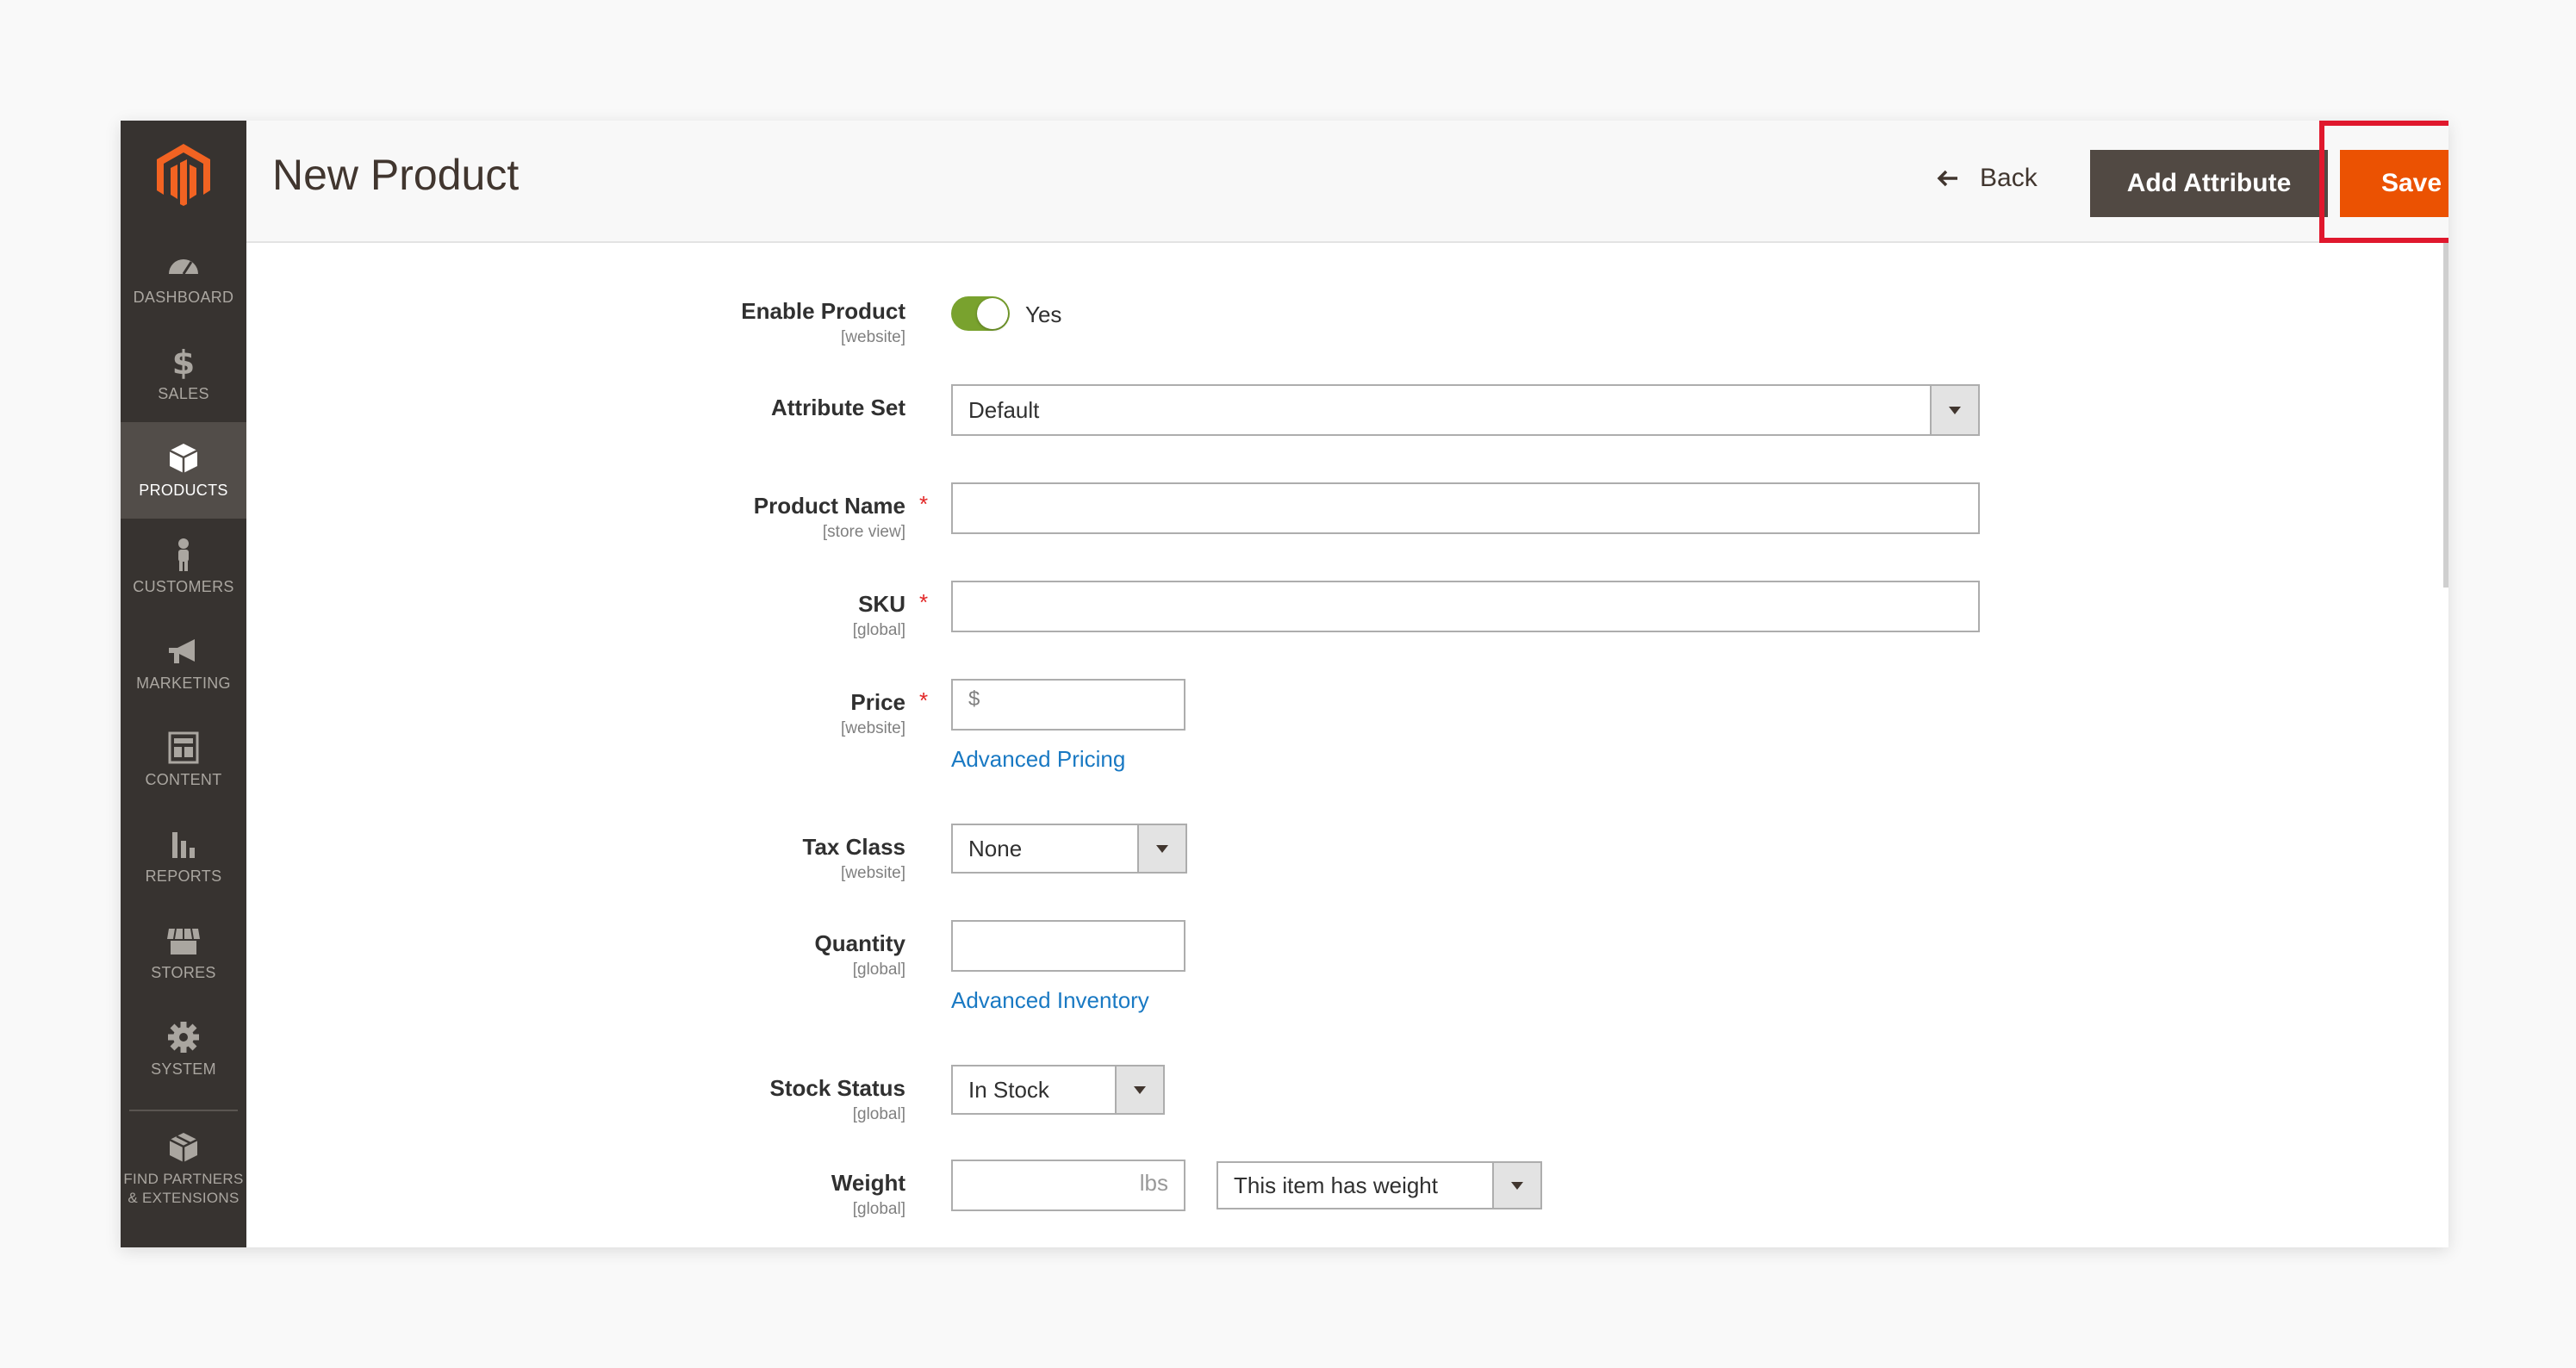 This screenshot has height=1368, width=2576. I want to click on arrow-left-icon, so click(1947, 178).